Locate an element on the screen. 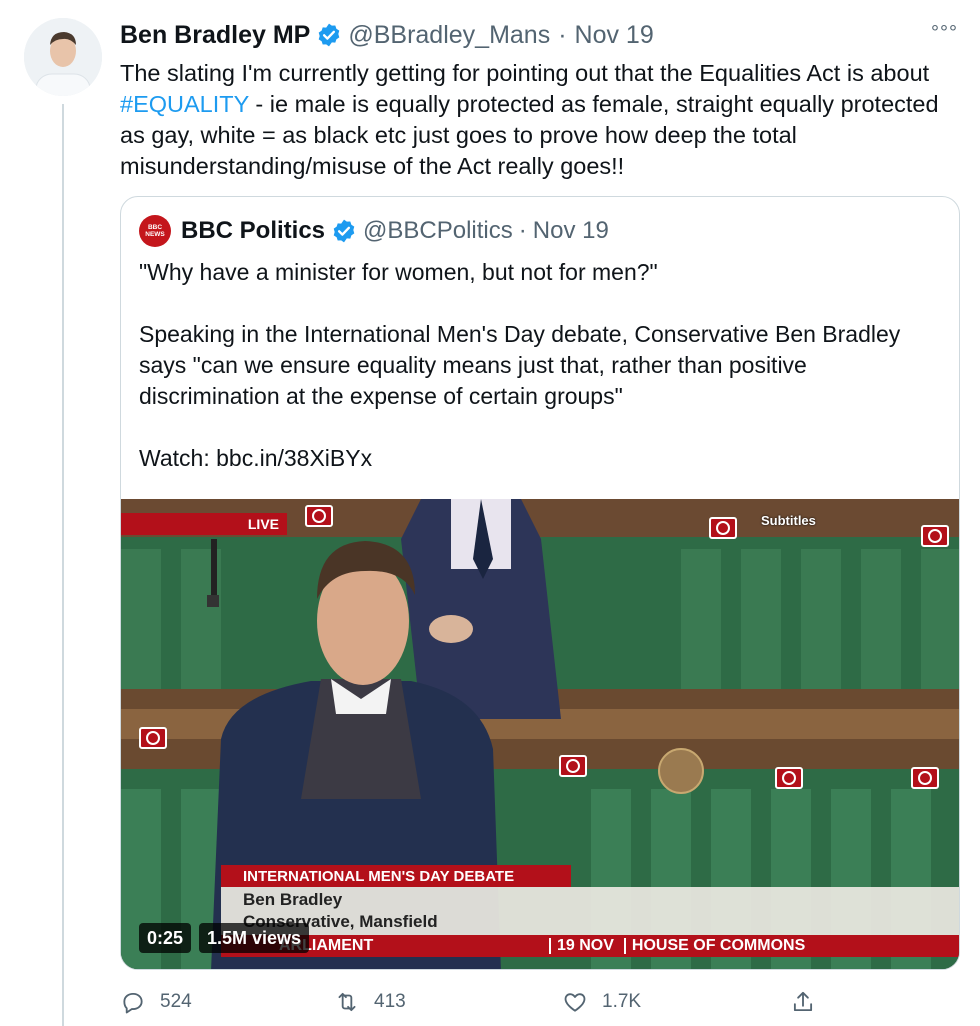  bbc-logo-icon: BBC NEWS is located at coordinates (155, 231).